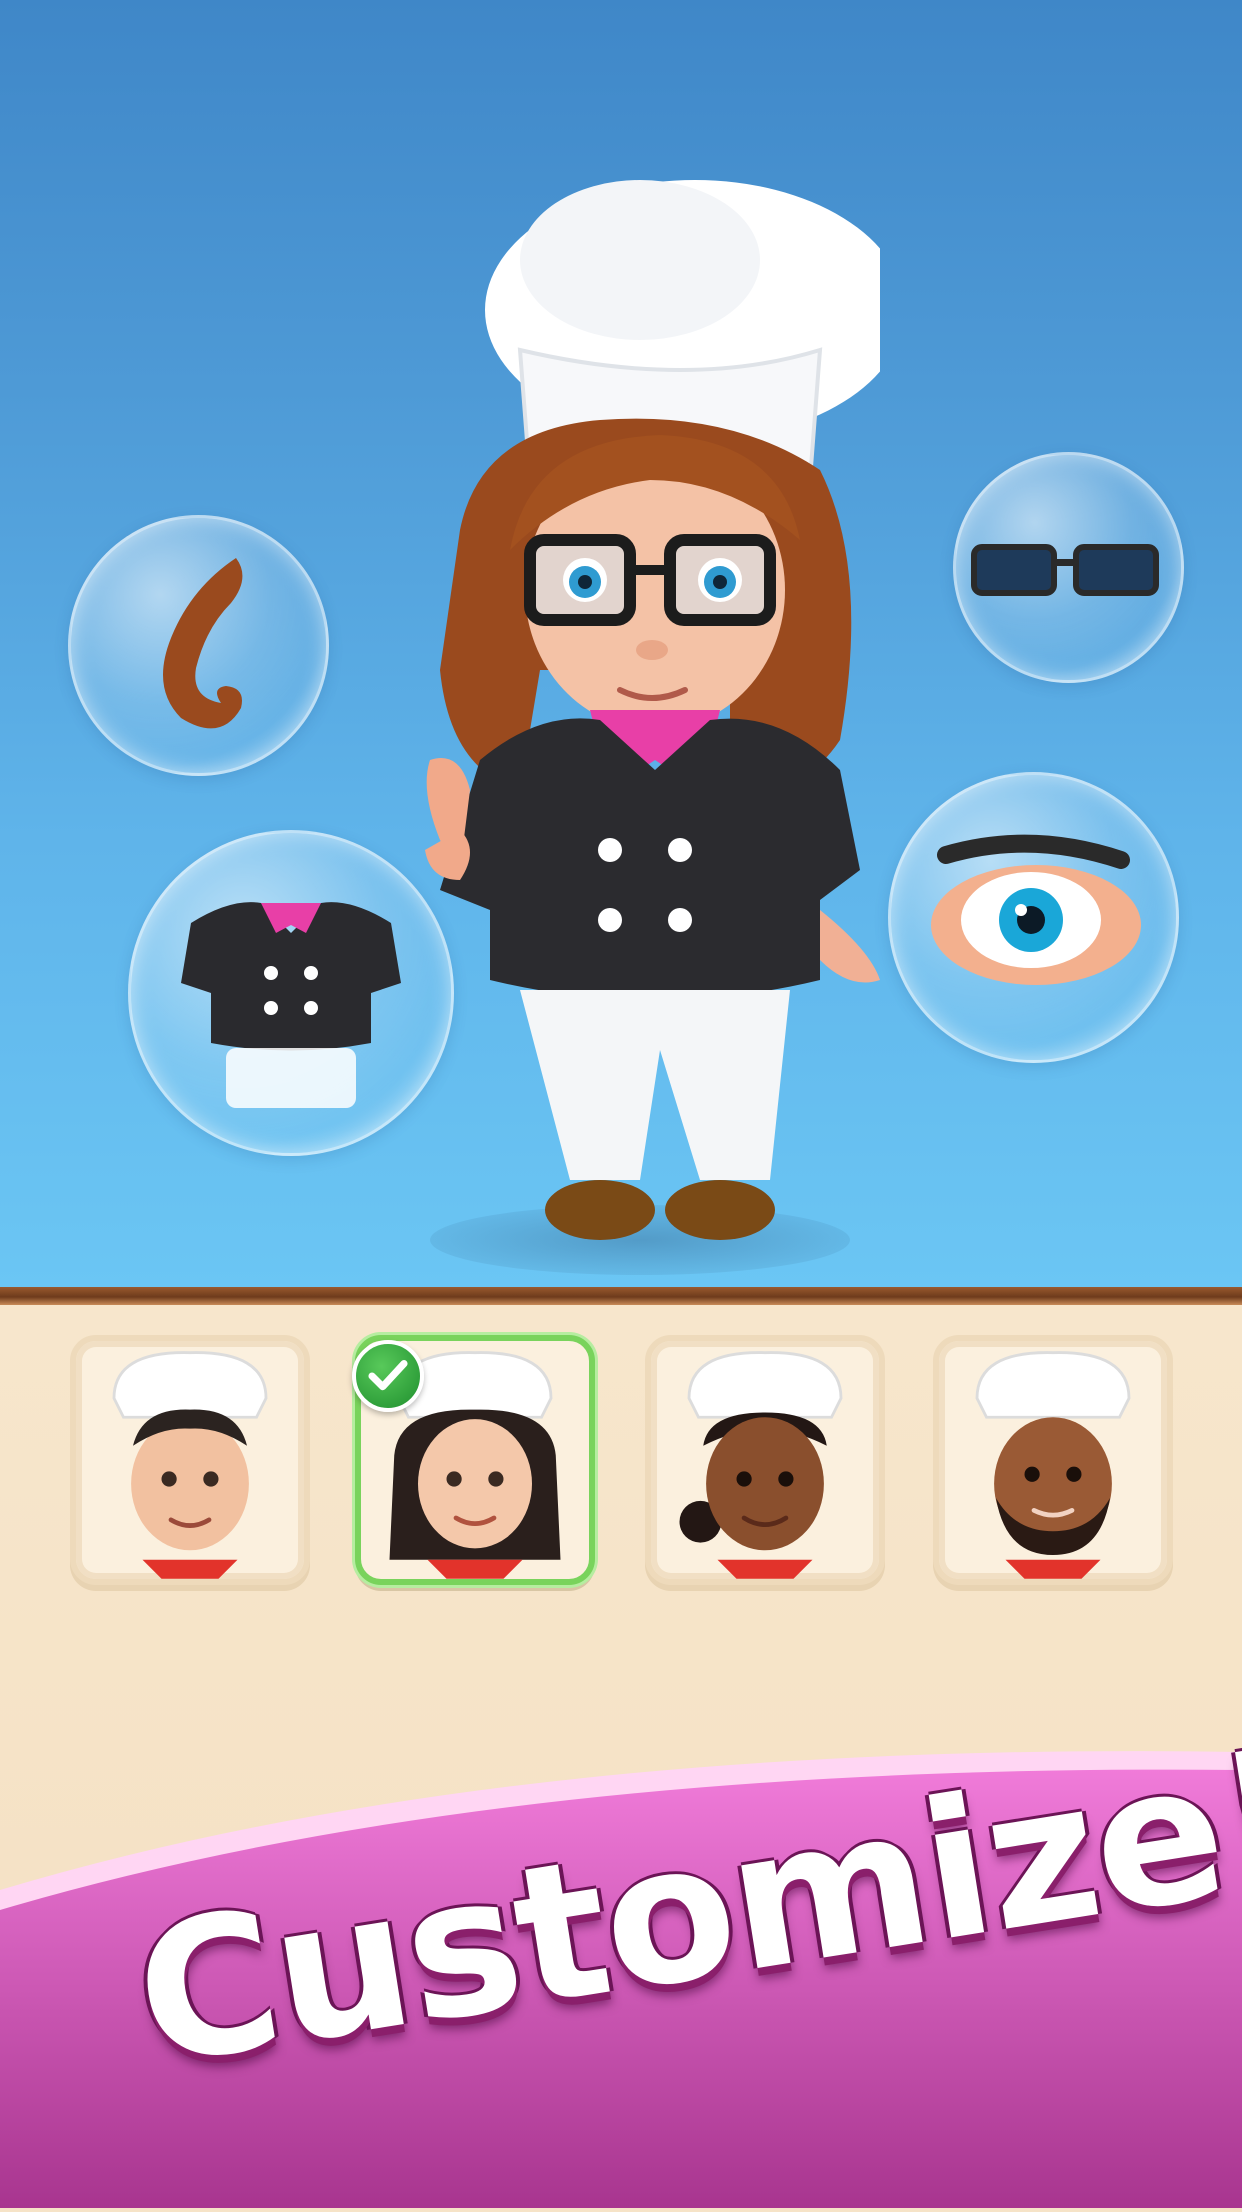 Image resolution: width=1242 pixels, height=2212 pixels. I want to click on eyes-option-bubble, so click(1033, 917).